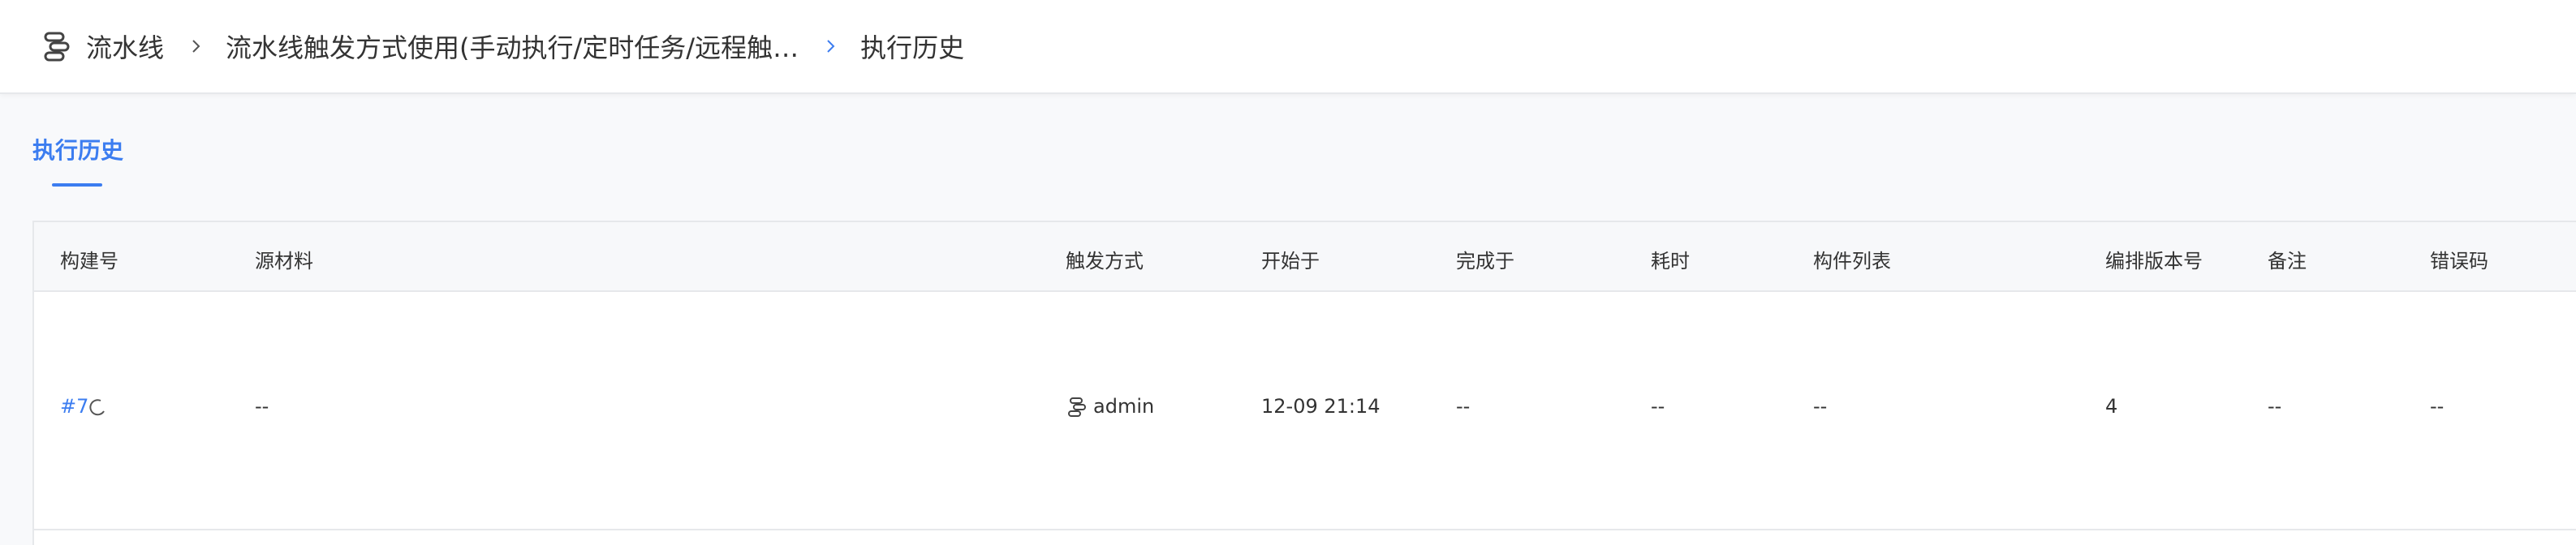 This screenshot has width=2576, height=545. What do you see at coordinates (1821, 406) in the screenshot?
I see `artifacts-cell: --` at bounding box center [1821, 406].